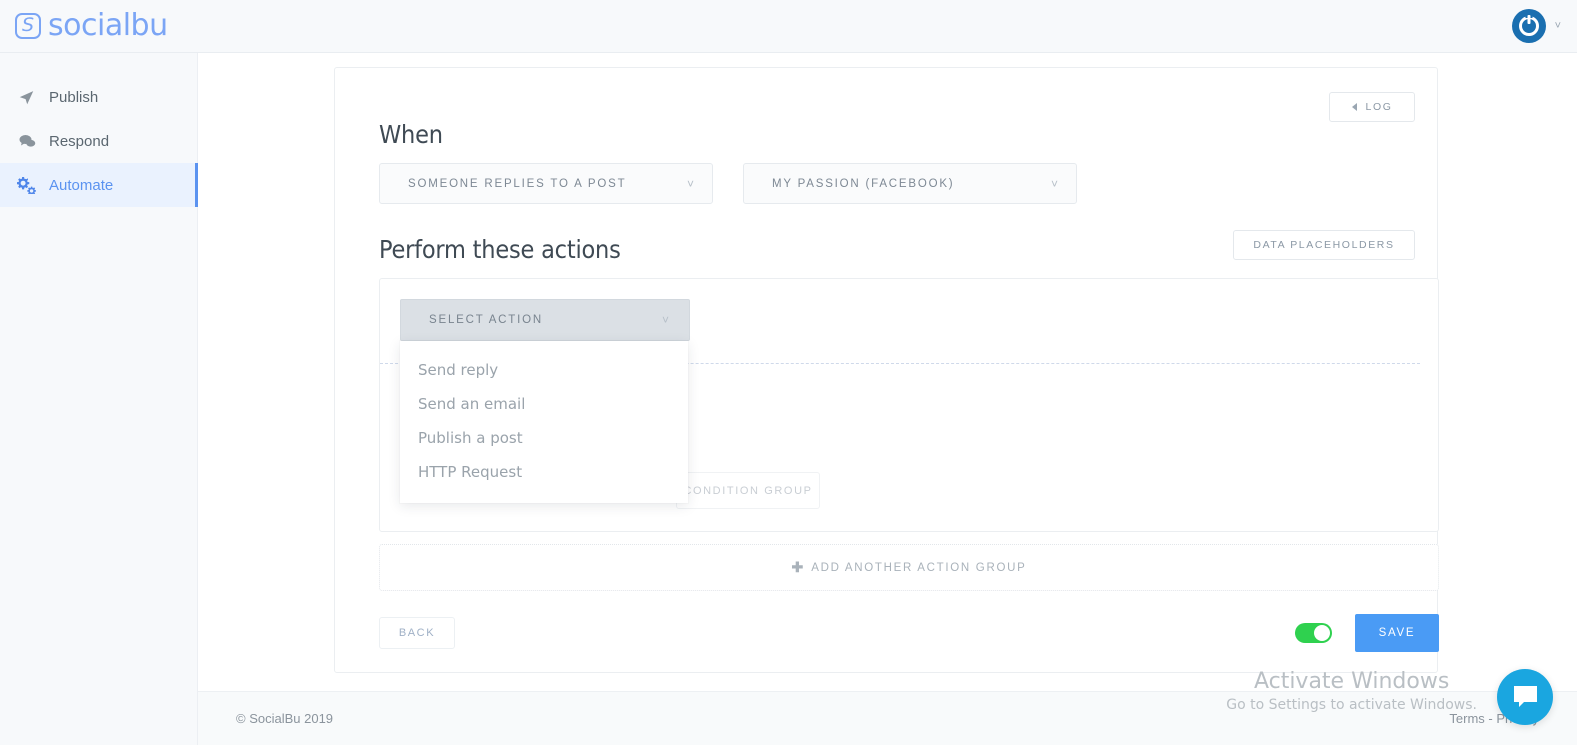  I want to click on log-button-label: LOG, so click(1379, 107).